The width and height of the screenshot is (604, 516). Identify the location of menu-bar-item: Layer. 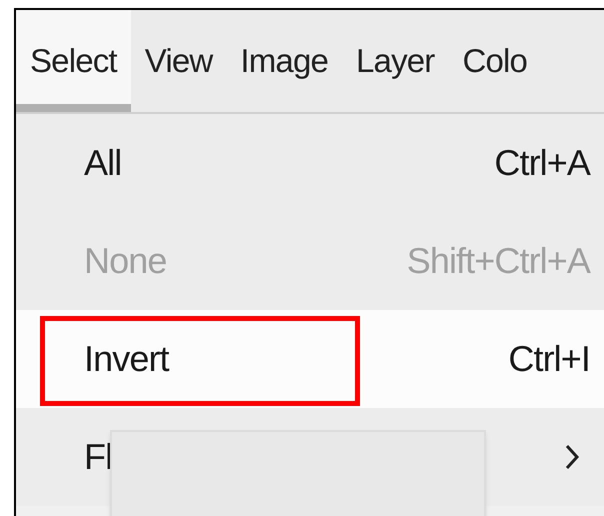
(395, 61).